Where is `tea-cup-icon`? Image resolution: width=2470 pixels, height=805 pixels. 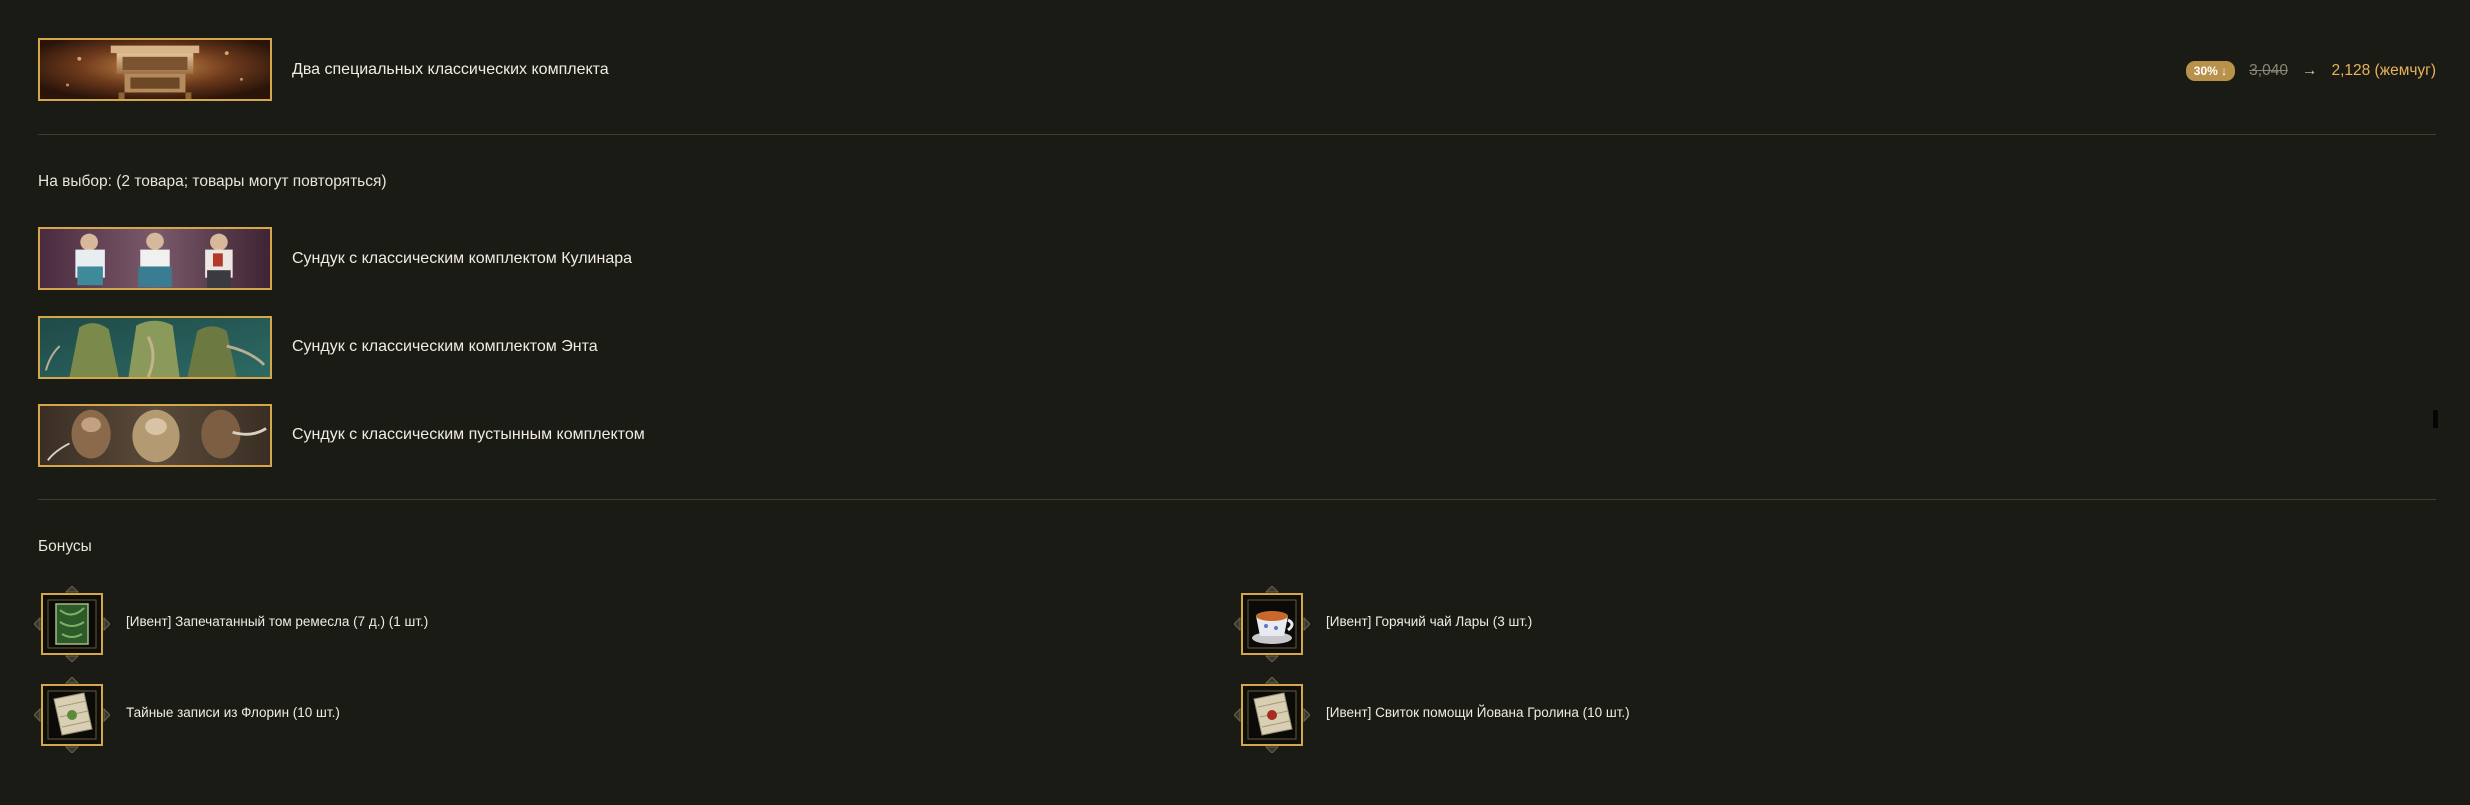
tea-cup-icon is located at coordinates (1272, 624).